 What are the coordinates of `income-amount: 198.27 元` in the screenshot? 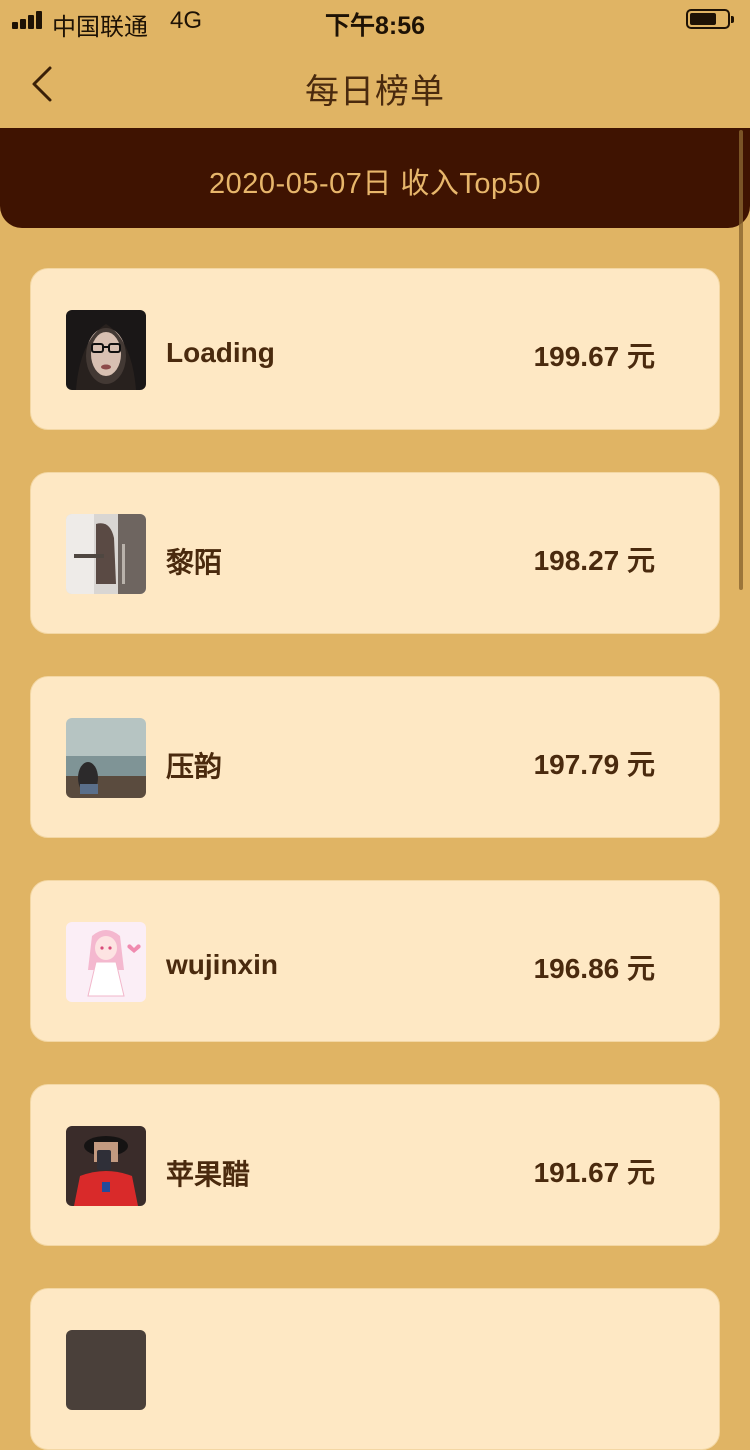 It's located at (594, 560).